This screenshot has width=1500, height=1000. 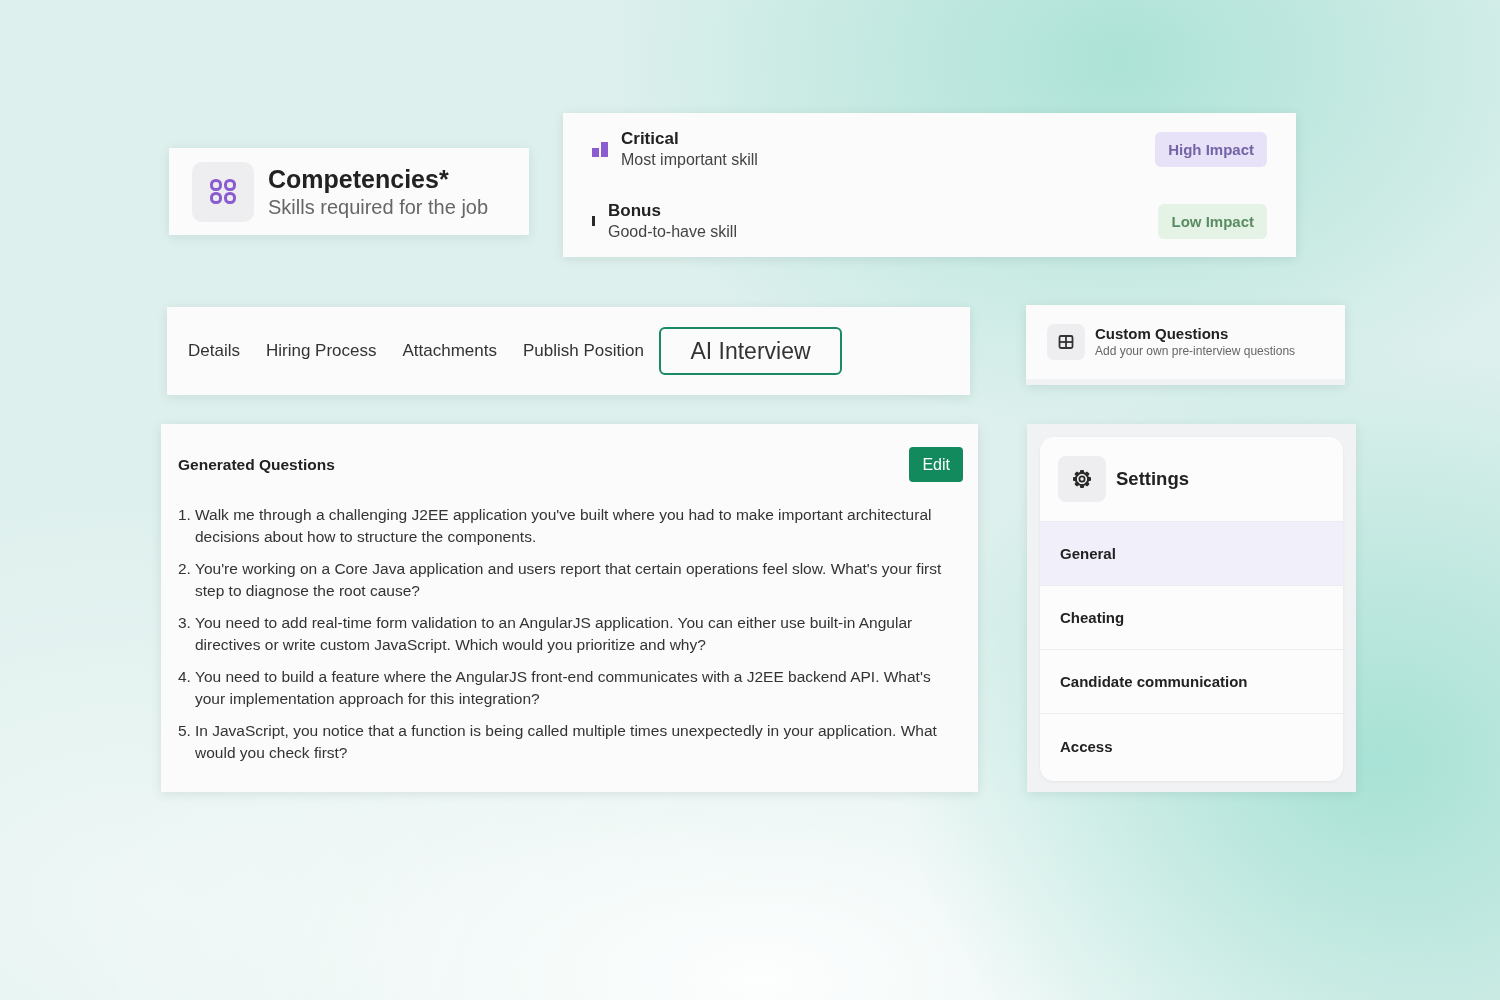 I want to click on settings-menu-item: Cheating, so click(x=1191, y=618).